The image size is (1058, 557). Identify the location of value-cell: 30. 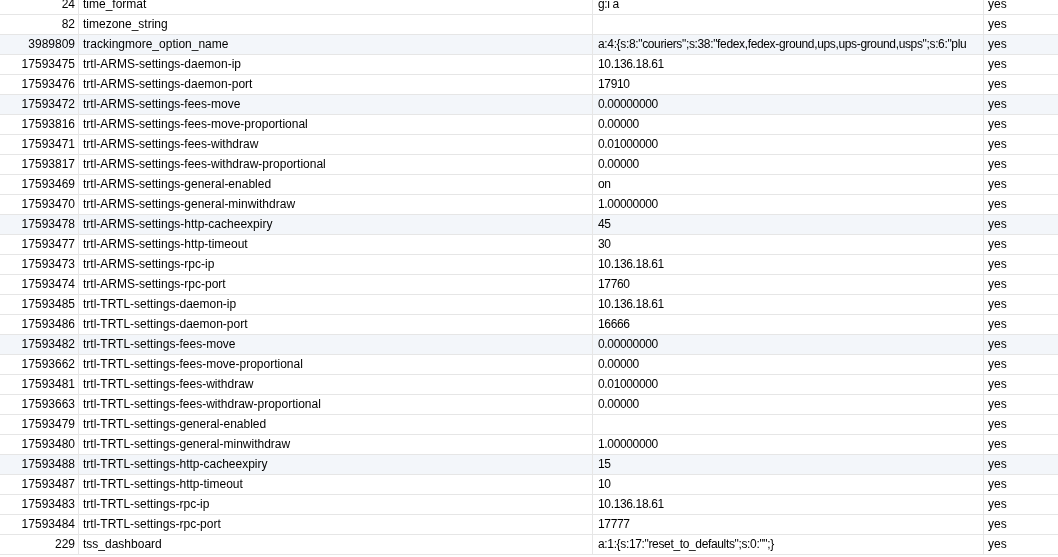
(604, 244).